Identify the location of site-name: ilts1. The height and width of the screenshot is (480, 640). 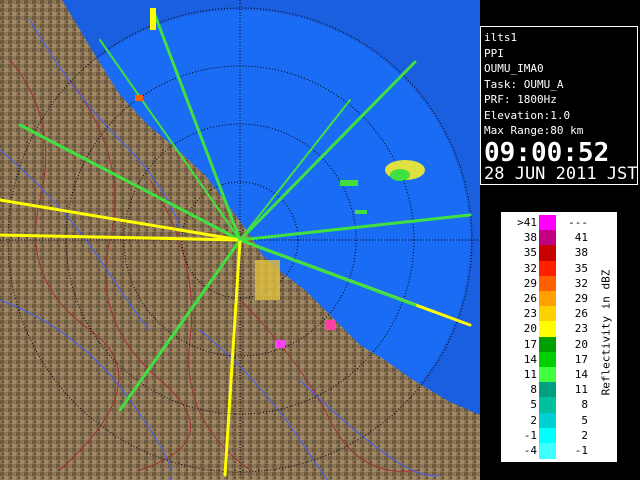
(501, 37).